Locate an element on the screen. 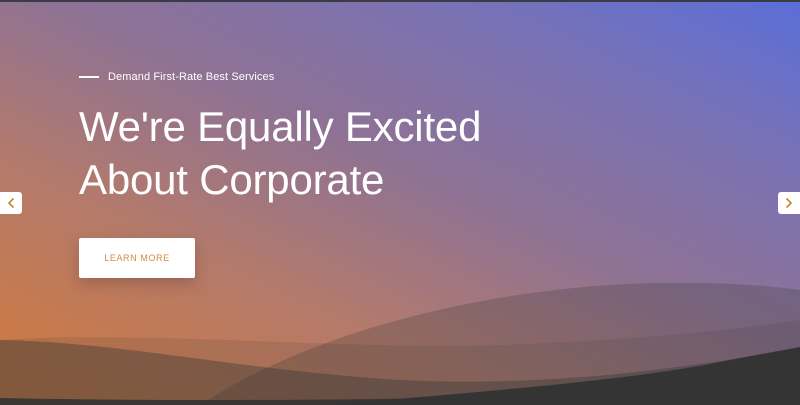  eyebrow-text: Demand First-Rate Best Services is located at coordinates (191, 77).